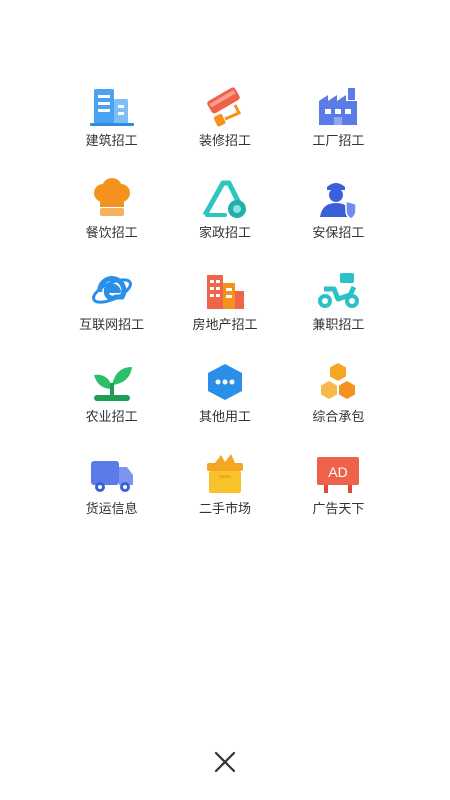 Image resolution: width=450 pixels, height=800 pixels. I want to click on category-label: 房地产招工, so click(225, 325).